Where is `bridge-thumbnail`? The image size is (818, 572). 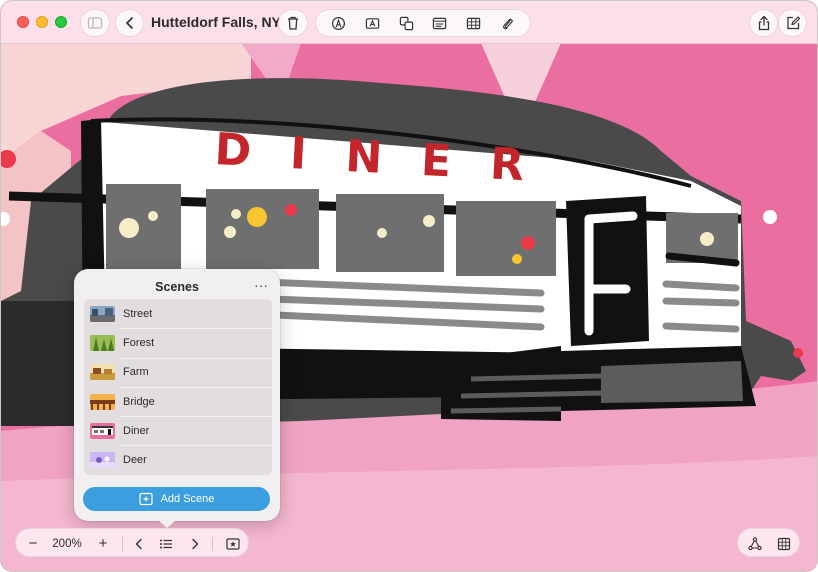 bridge-thumbnail is located at coordinates (102, 401).